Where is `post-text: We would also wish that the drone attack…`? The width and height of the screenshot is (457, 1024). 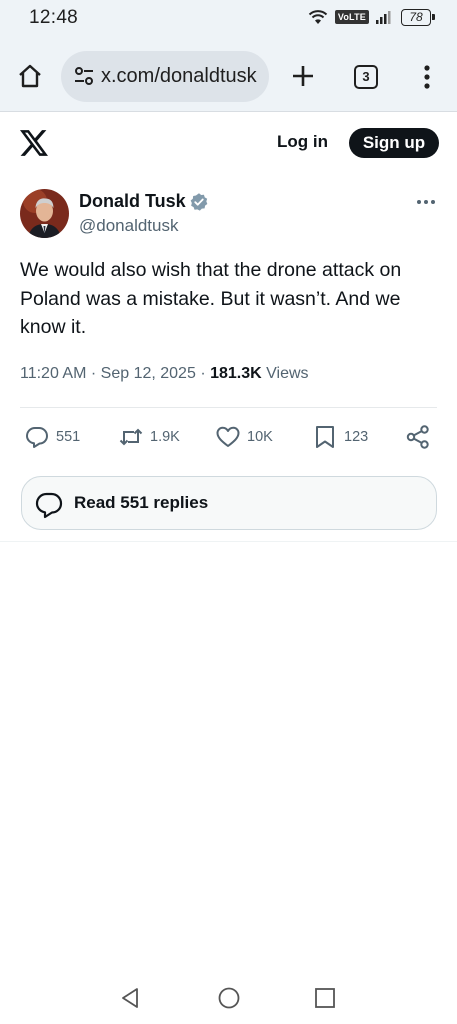 post-text: We would also wish that the drone attack… is located at coordinates (211, 298).